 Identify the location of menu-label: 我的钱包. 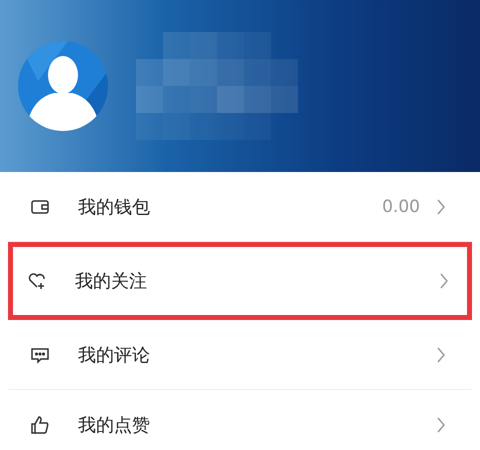
(114, 207).